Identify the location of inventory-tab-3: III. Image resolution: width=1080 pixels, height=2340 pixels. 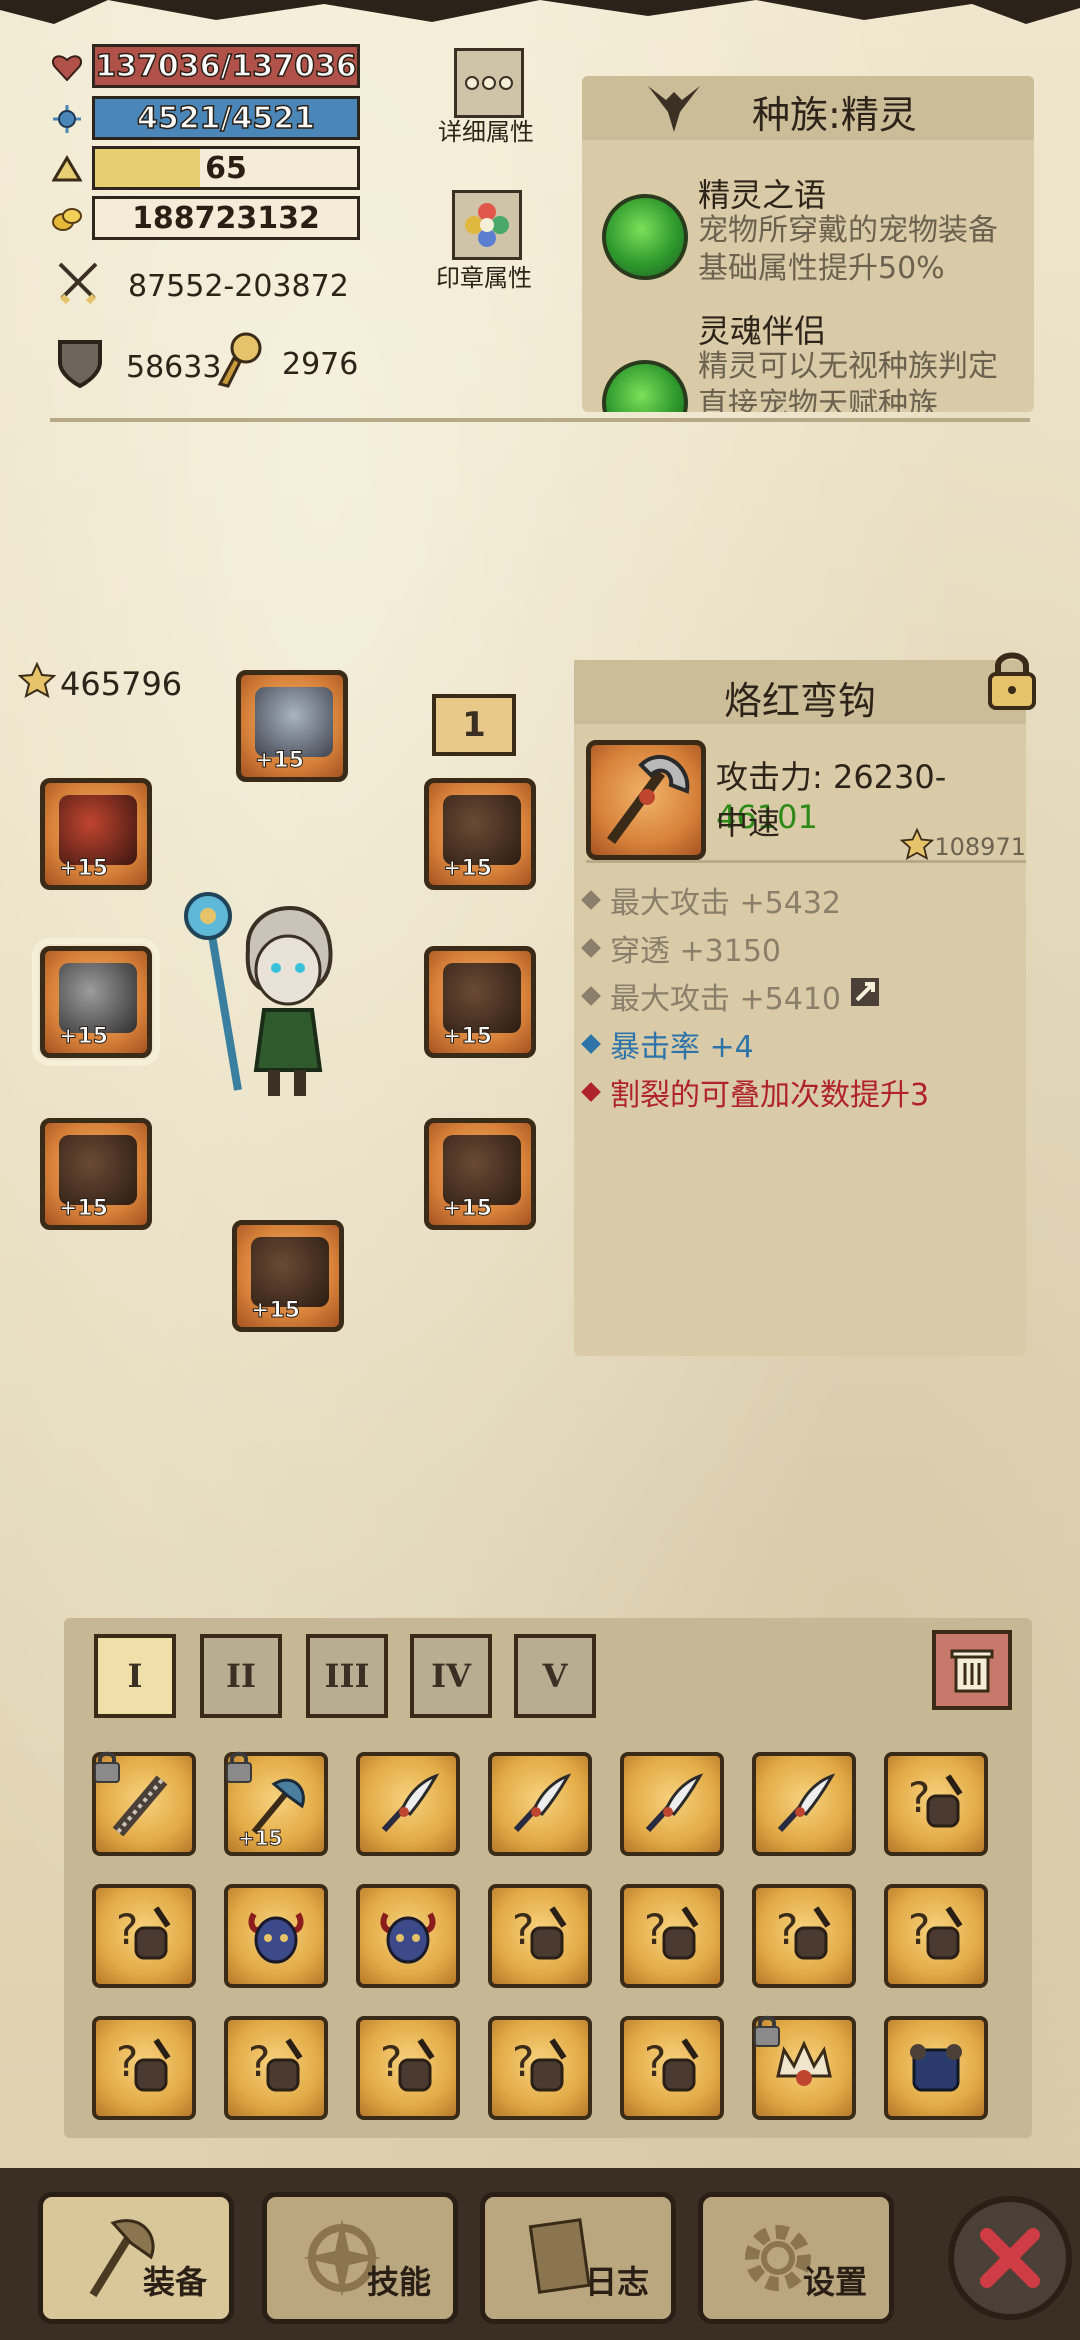
(347, 1676).